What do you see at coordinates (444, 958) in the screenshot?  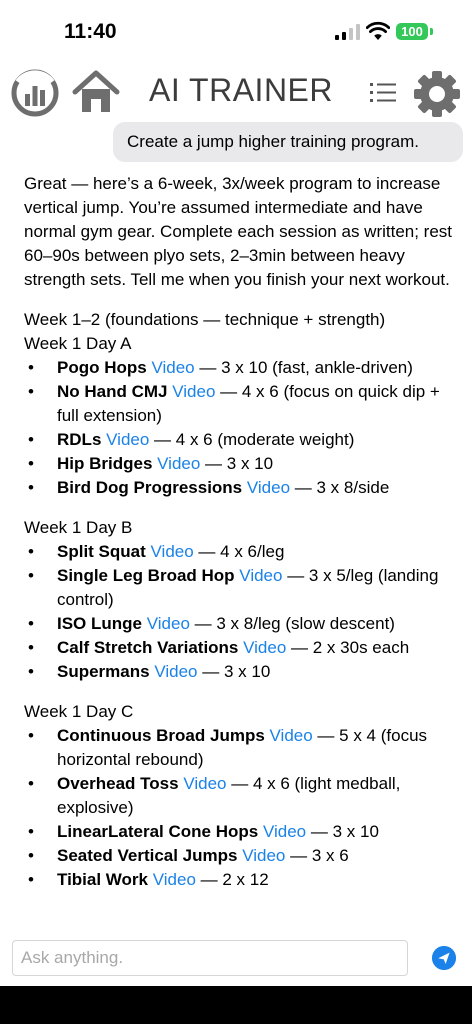 I see `send-button` at bounding box center [444, 958].